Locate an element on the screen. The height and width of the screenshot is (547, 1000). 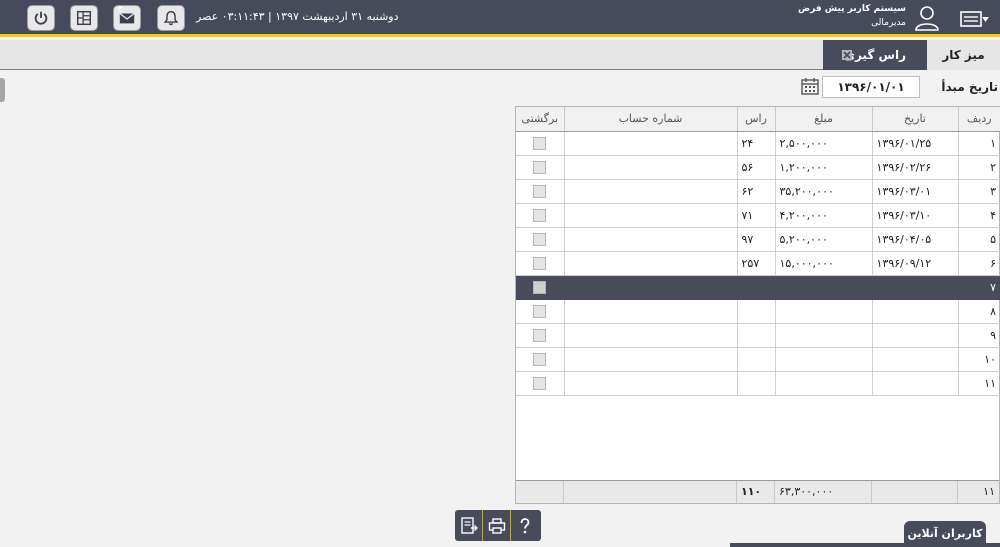
online-users-bar is located at coordinates (865, 545).